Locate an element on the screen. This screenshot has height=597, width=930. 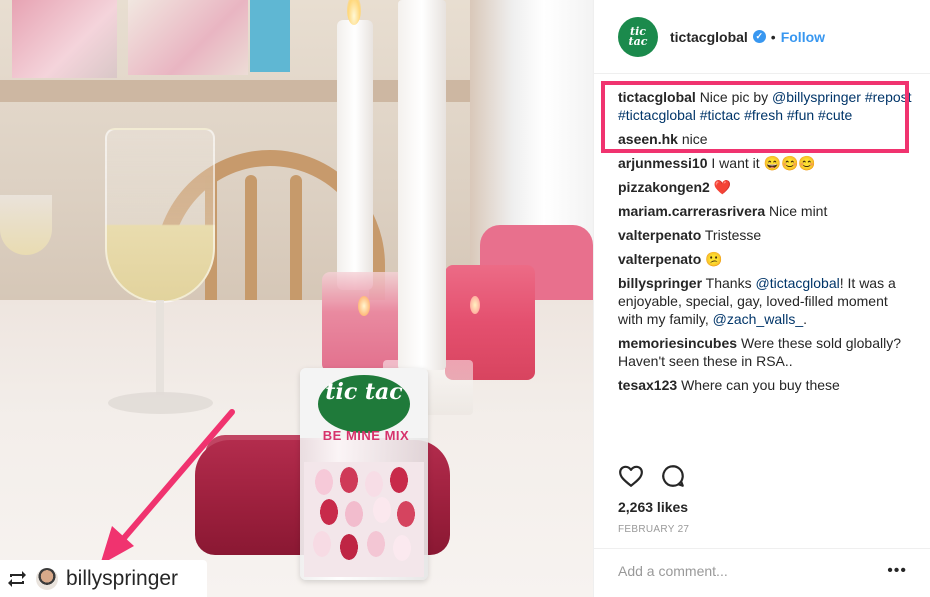
wine-glass is located at coordinates (160, 215).